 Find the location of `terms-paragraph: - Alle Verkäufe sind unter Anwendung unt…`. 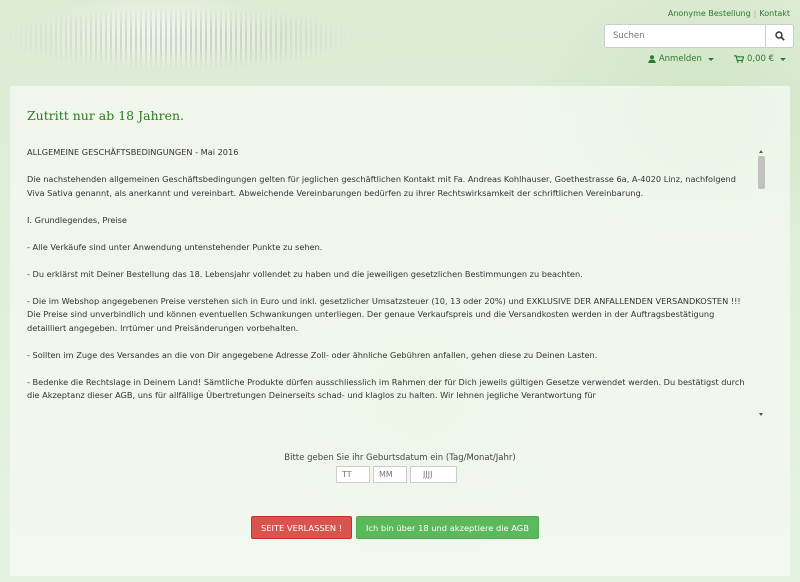

terms-paragraph: - Alle Verkäufe sind unter Anwendung unt… is located at coordinates (175, 246).